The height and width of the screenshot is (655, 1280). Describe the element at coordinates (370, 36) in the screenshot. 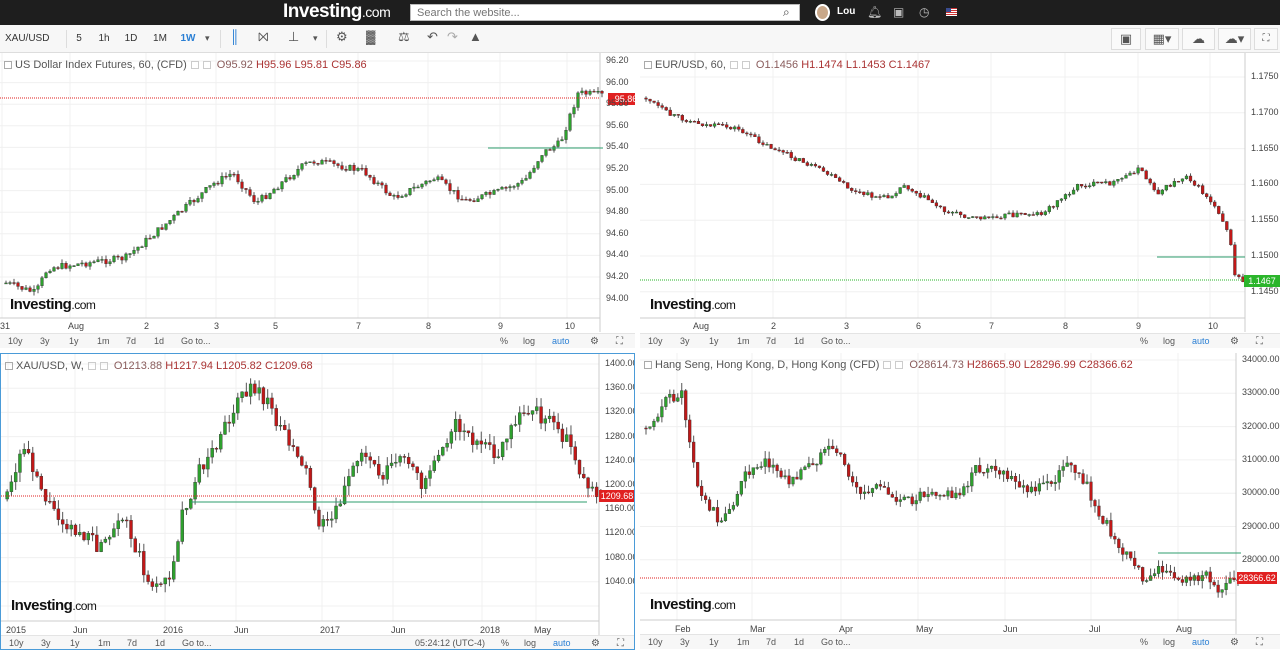

I see `compare-icon: ▓` at that location.